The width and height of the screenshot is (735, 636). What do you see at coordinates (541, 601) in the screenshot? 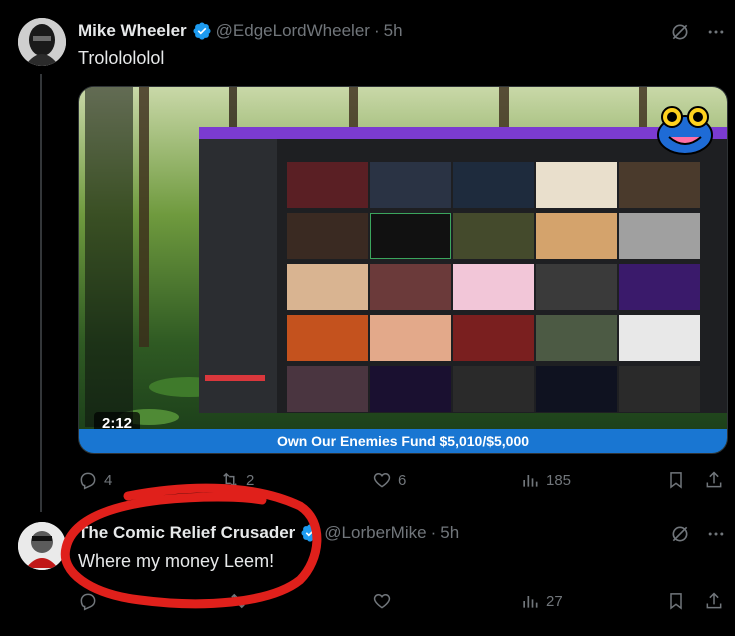
I see `views-button: 27` at bounding box center [541, 601].